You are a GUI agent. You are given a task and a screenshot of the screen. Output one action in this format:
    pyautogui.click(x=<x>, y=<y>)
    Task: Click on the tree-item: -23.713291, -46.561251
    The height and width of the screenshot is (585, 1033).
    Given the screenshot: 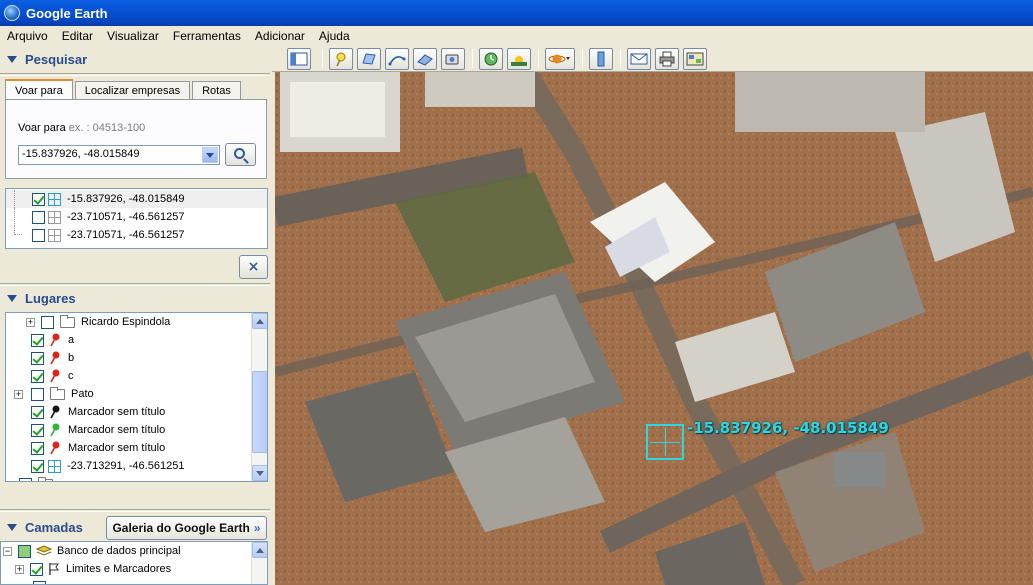 What is the action you would take?
    pyautogui.click(x=136, y=466)
    